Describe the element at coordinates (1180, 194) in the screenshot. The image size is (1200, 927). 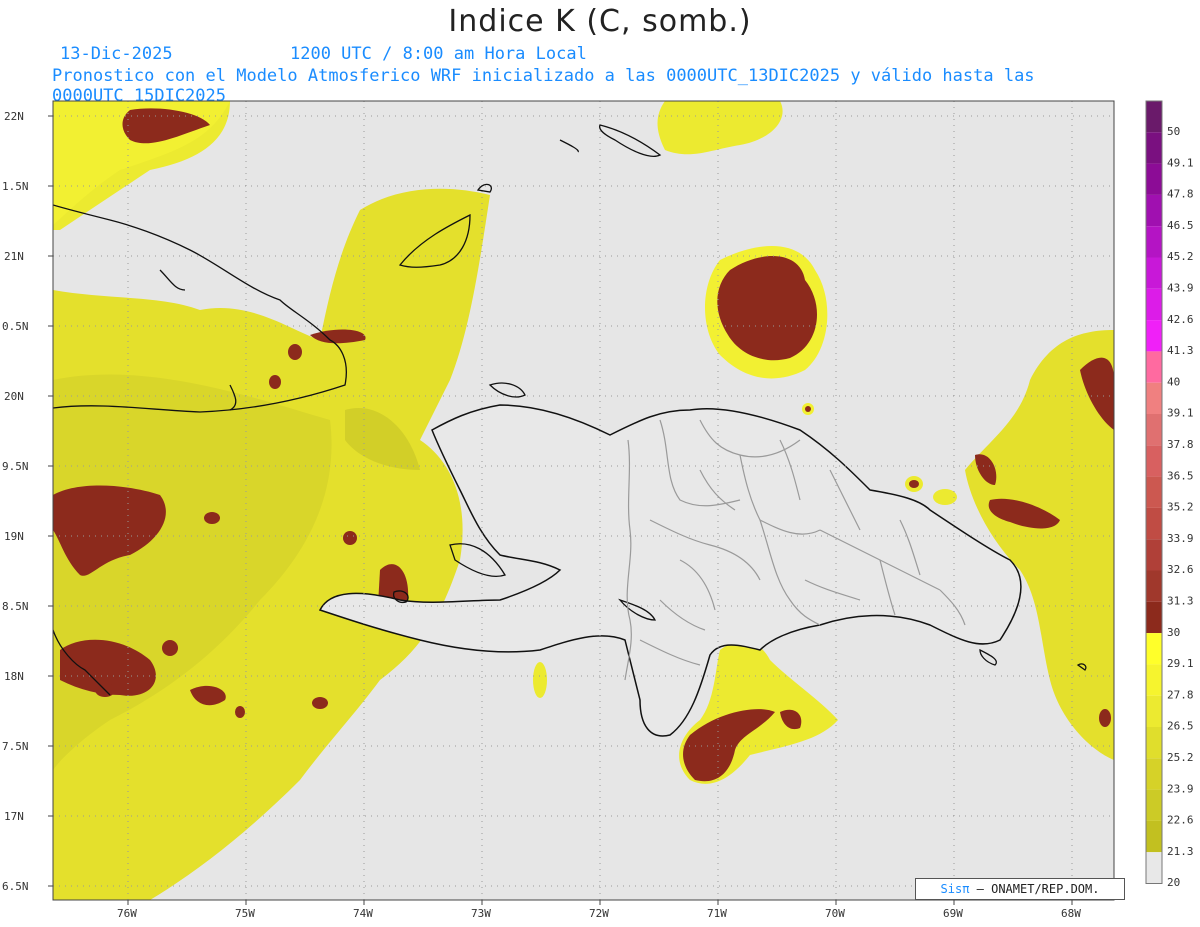
I see `colorbar-label: 47.8` at that location.